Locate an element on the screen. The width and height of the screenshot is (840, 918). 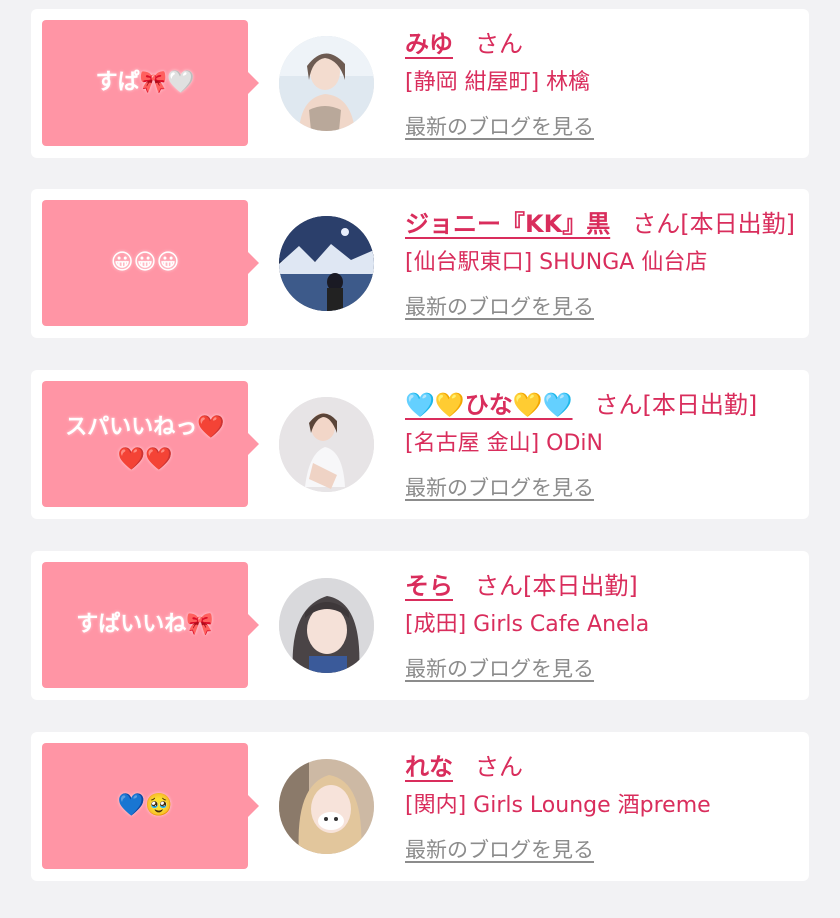
comment-bubble: すぱ🎀🤍 is located at coordinates (150, 83).